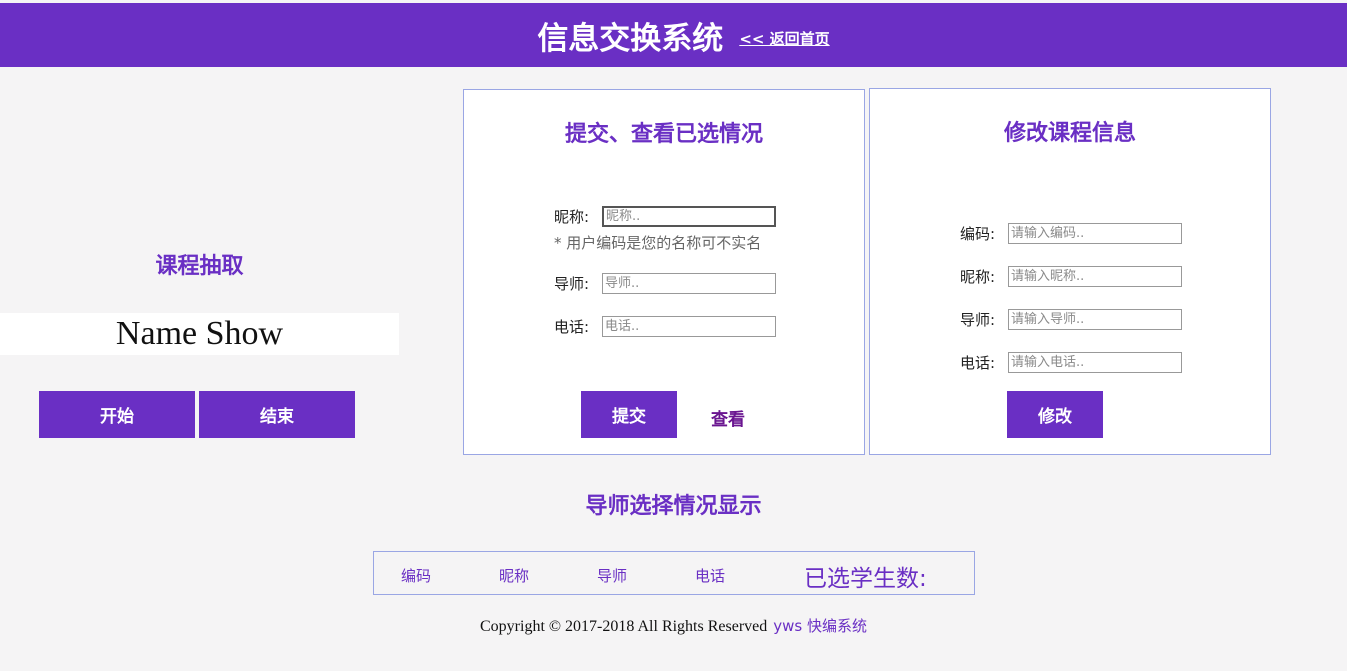  I want to click on edit-card-title: 修改课程信息, so click(1069, 133).